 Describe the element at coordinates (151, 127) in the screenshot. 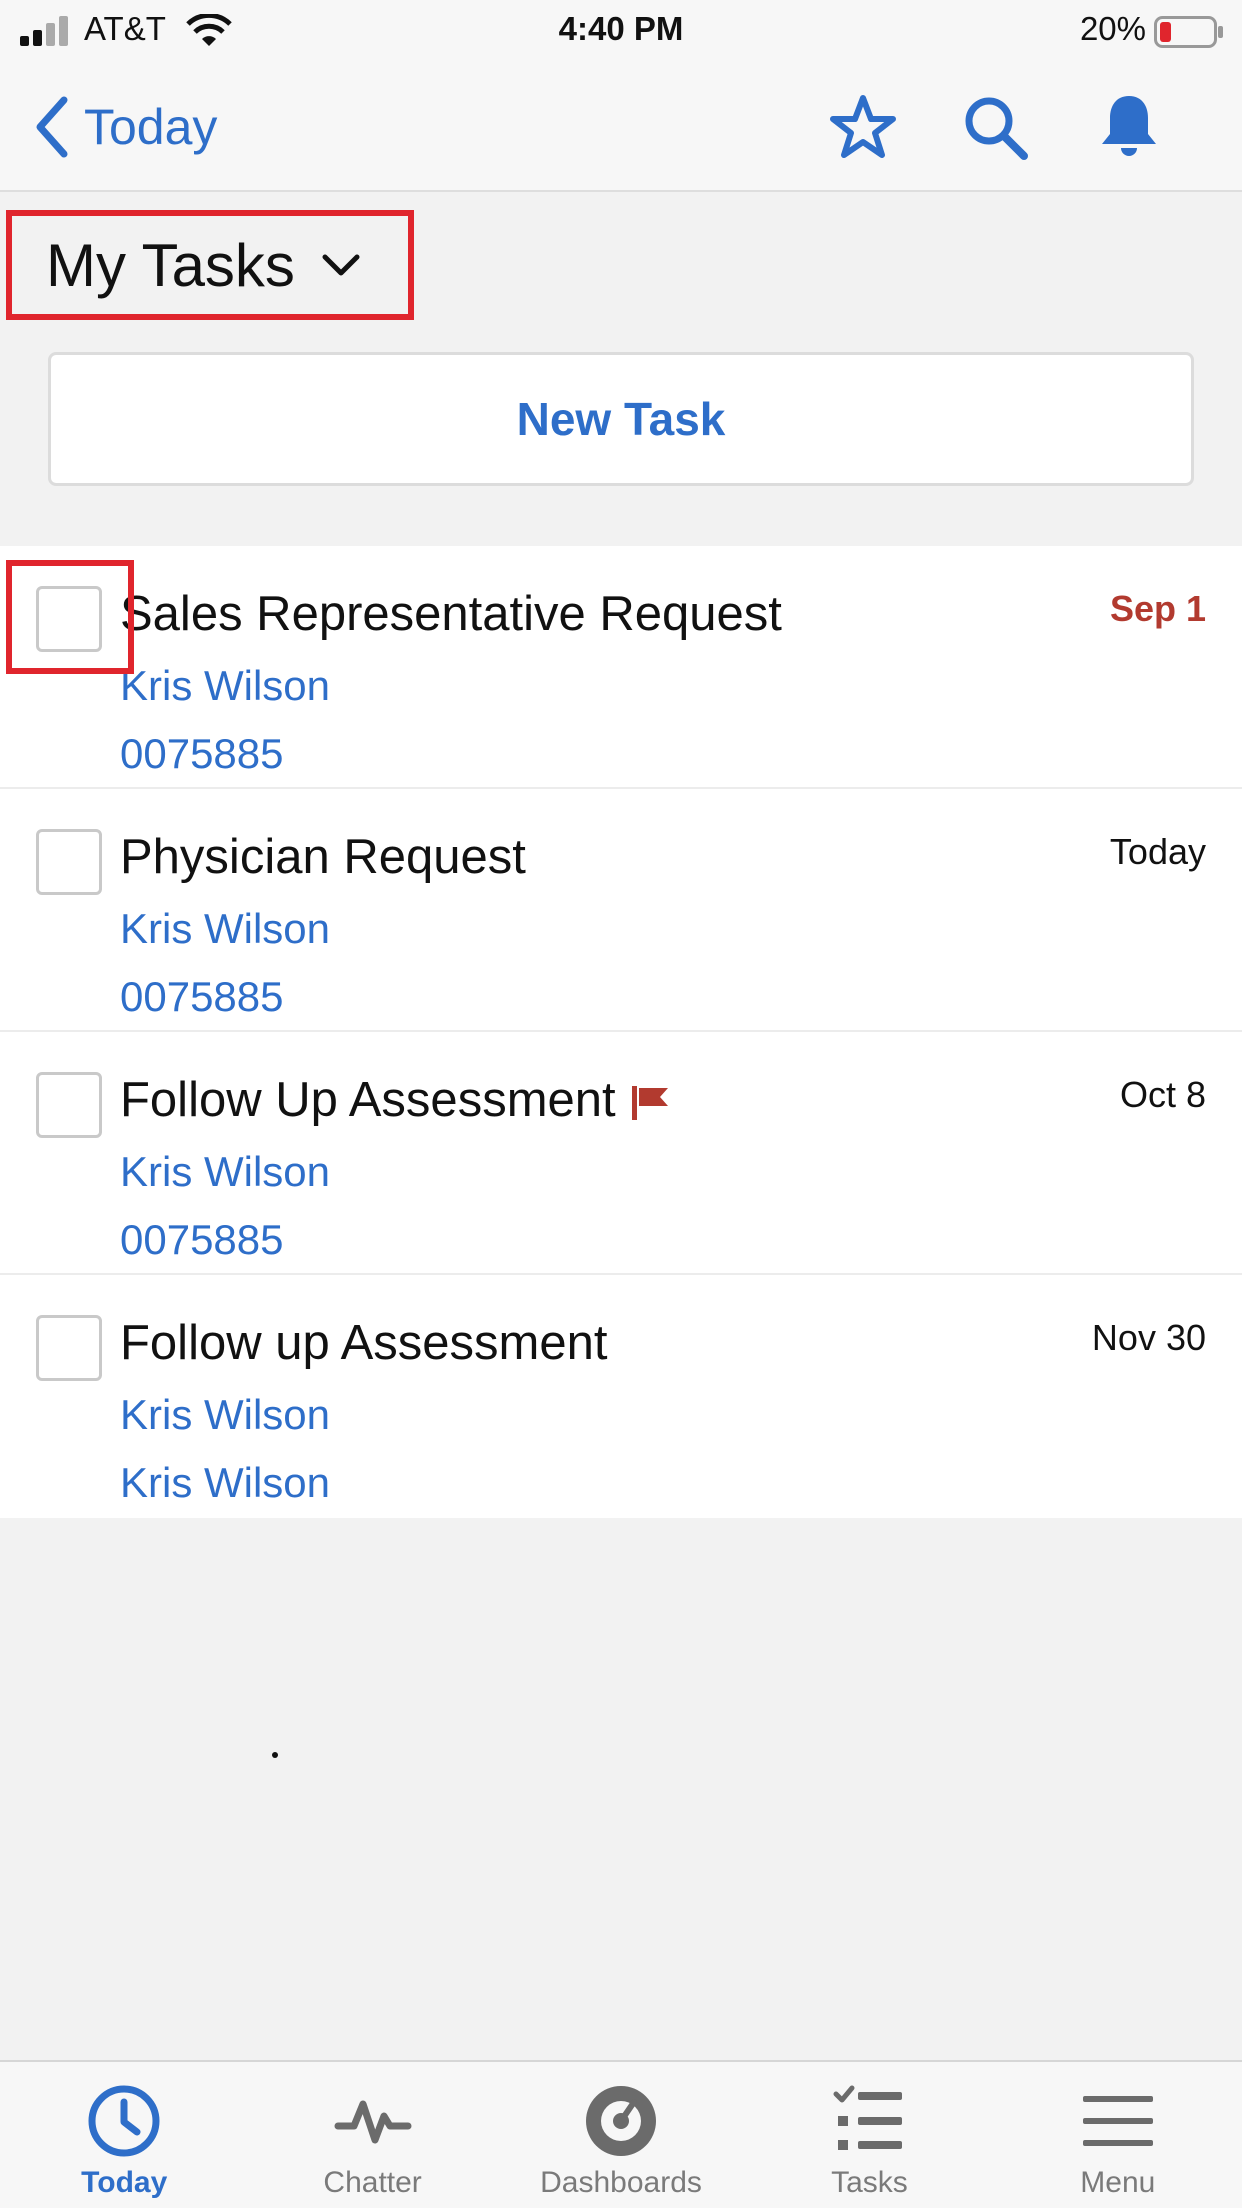

I see `back-label: Today` at that location.